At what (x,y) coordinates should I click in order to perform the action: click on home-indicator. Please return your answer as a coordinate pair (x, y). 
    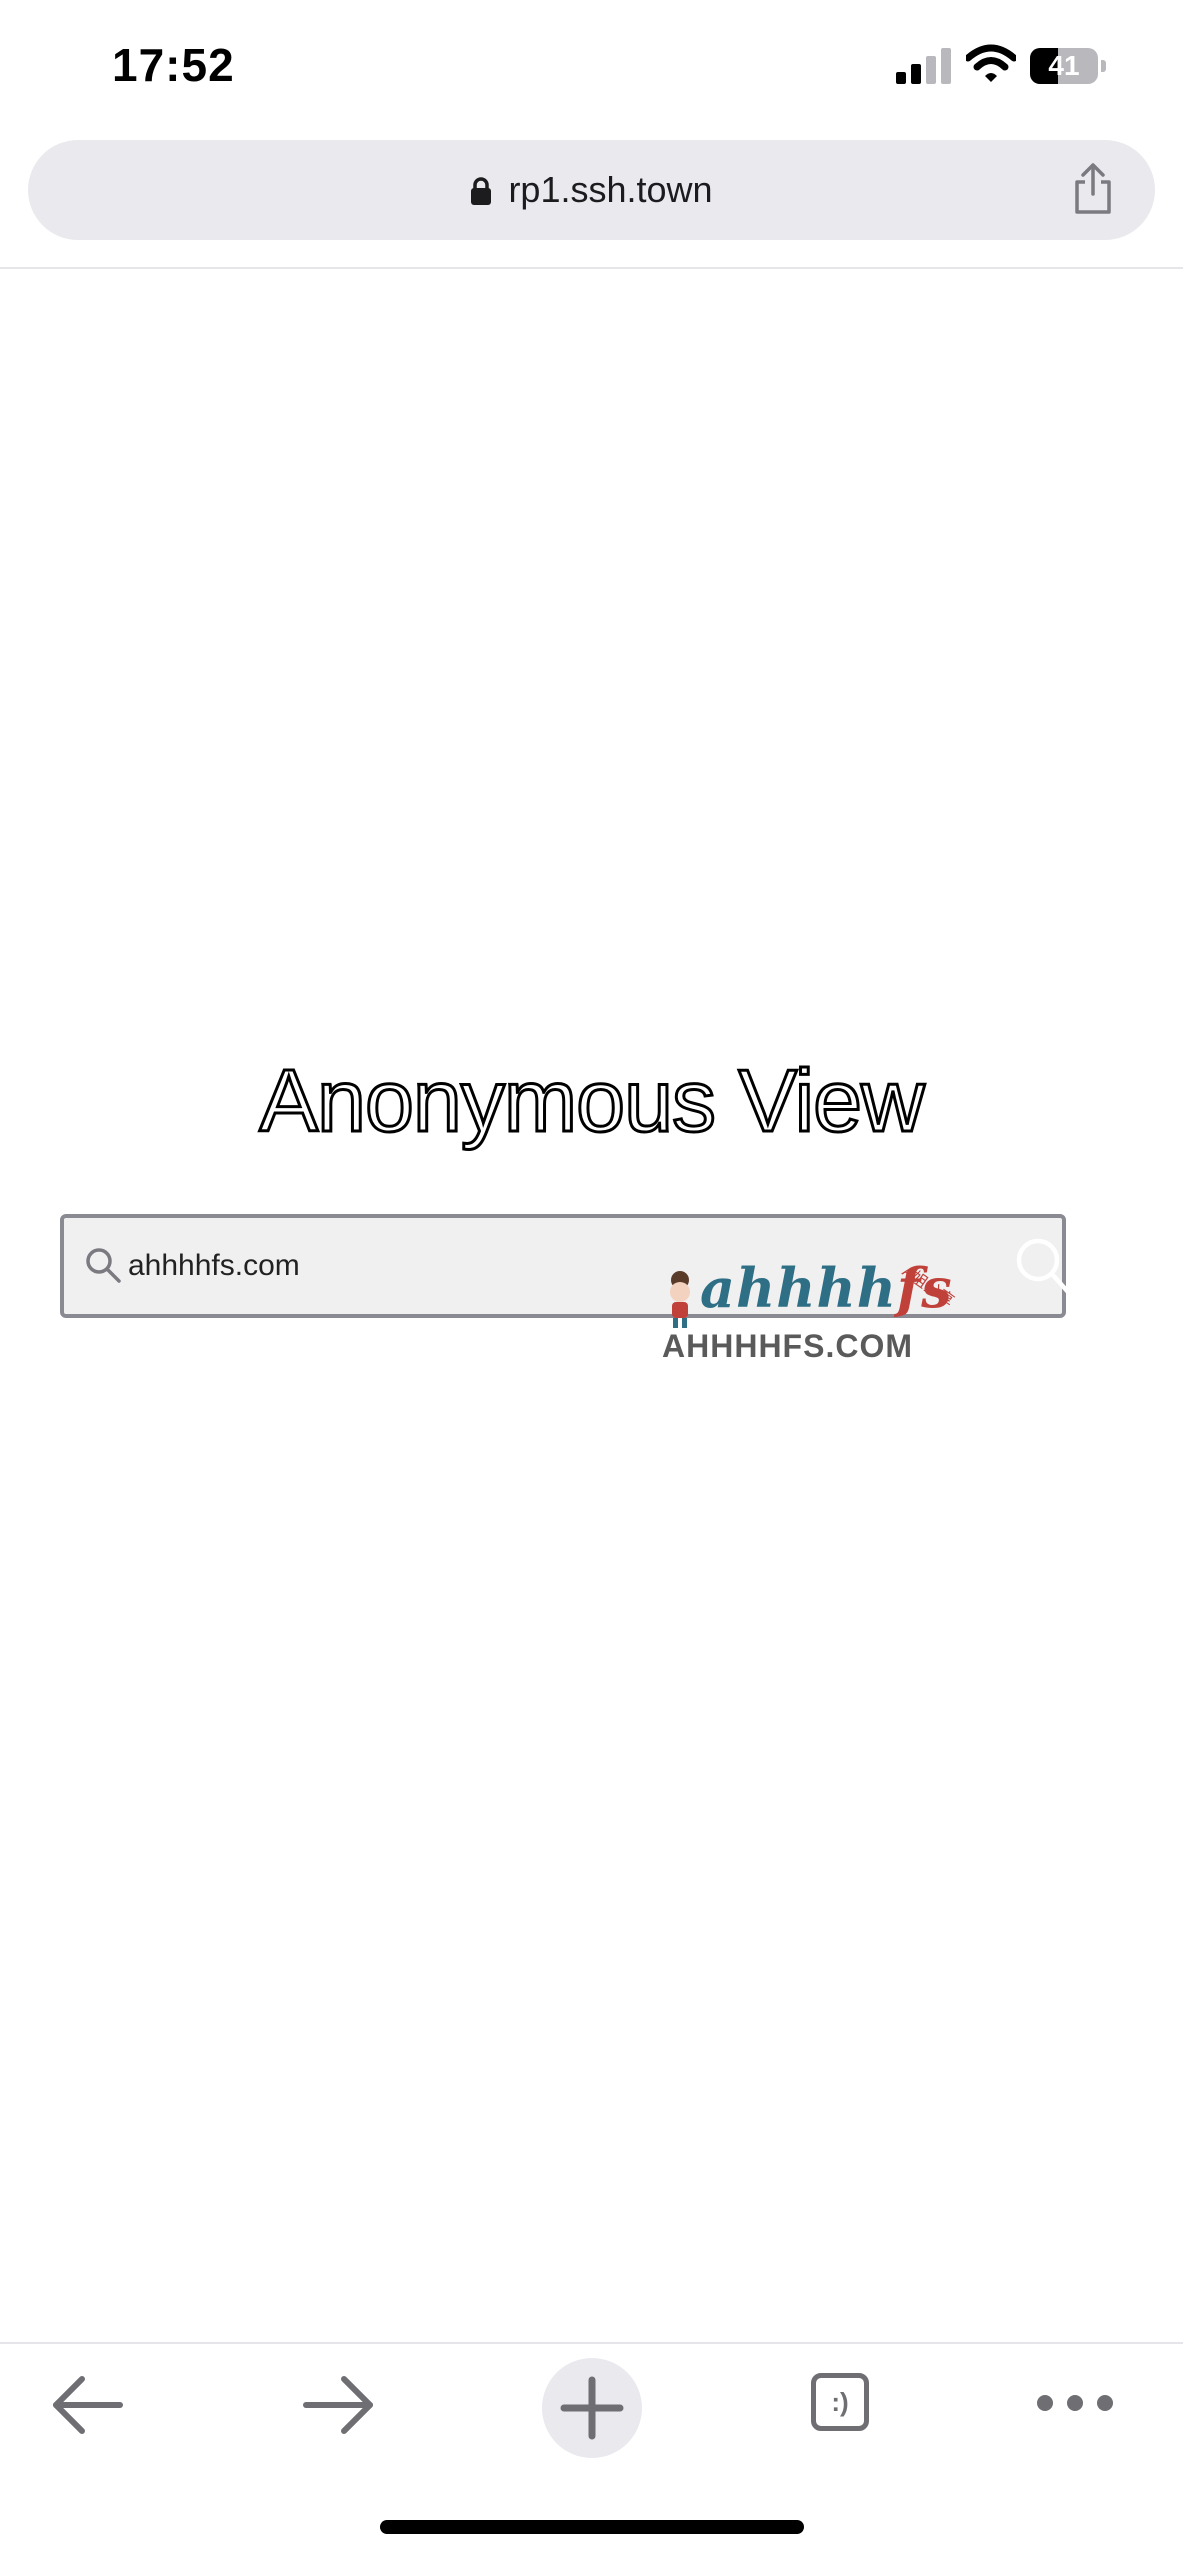
    Looking at the image, I should click on (592, 2527).